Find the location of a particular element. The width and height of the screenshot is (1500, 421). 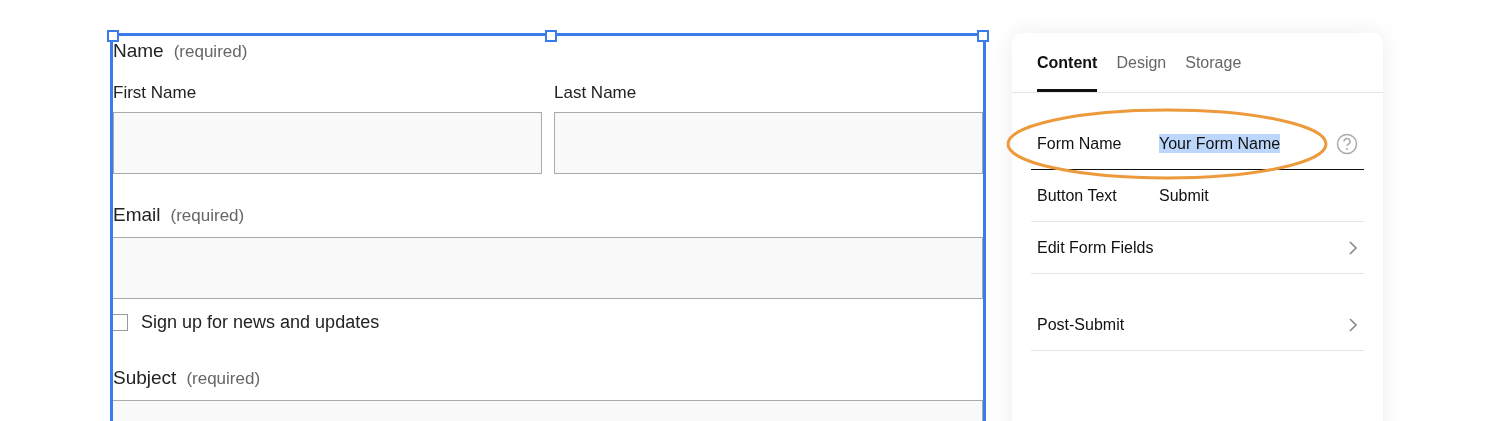

checkbox-label: Sign up for news and updates is located at coordinates (260, 322).